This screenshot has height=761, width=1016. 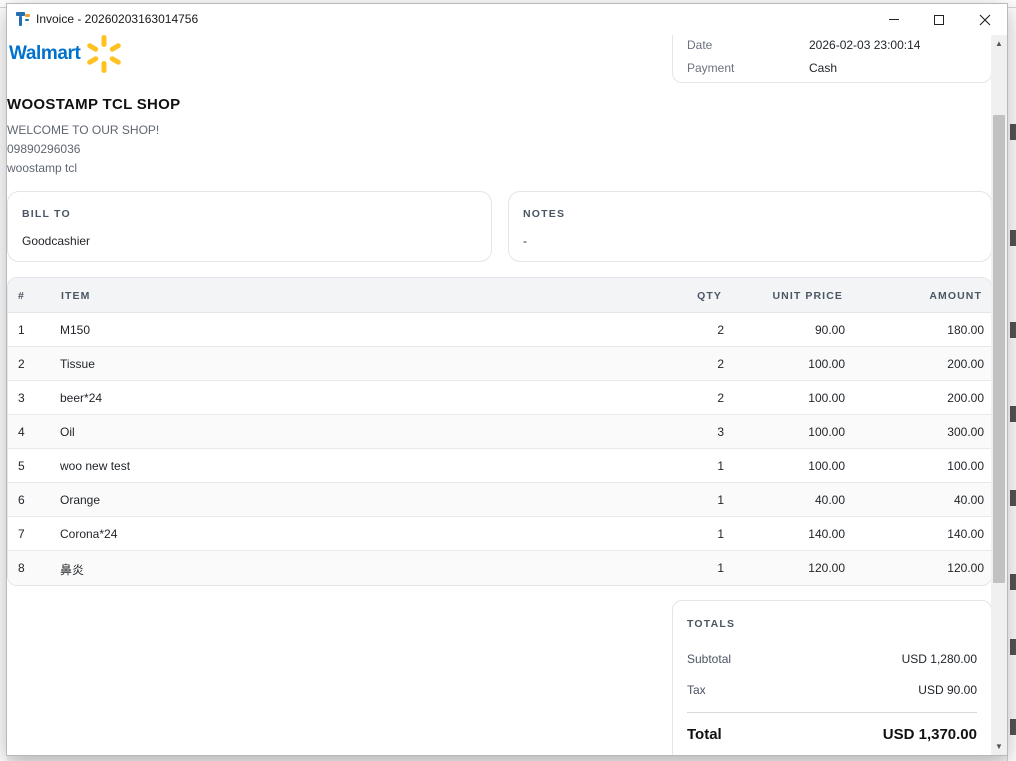 What do you see at coordinates (75, 330) in the screenshot?
I see `item-name-cell: M150` at bounding box center [75, 330].